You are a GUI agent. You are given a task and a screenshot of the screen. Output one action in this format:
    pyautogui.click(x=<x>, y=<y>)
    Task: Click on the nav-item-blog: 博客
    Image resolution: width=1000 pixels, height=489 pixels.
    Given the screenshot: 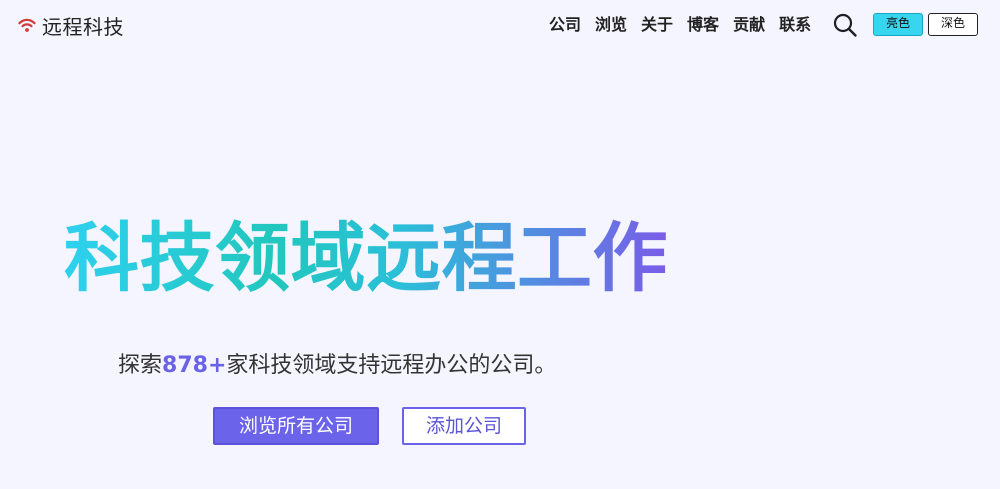 What is the action you would take?
    pyautogui.click(x=703, y=25)
    